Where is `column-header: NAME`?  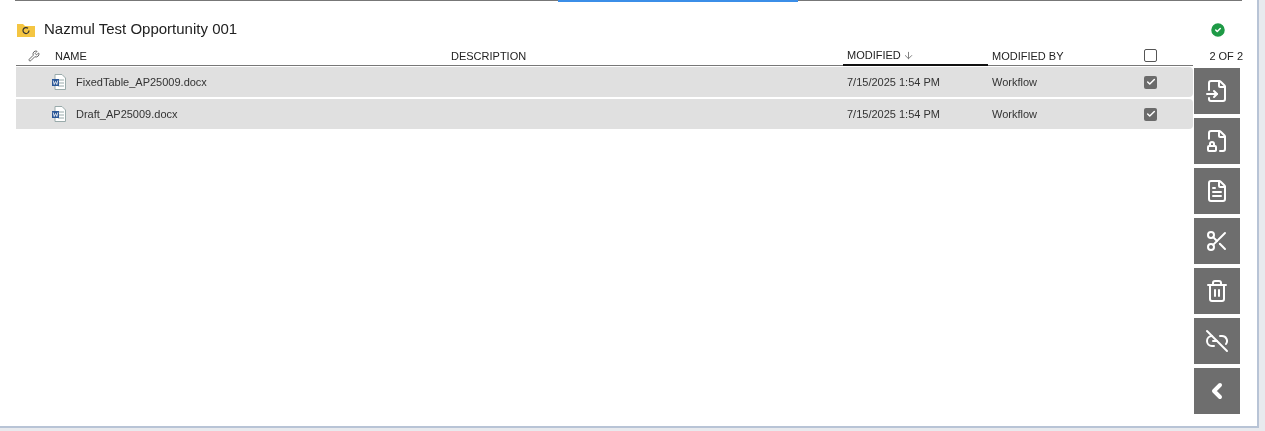 column-header: NAME is located at coordinates (249, 56).